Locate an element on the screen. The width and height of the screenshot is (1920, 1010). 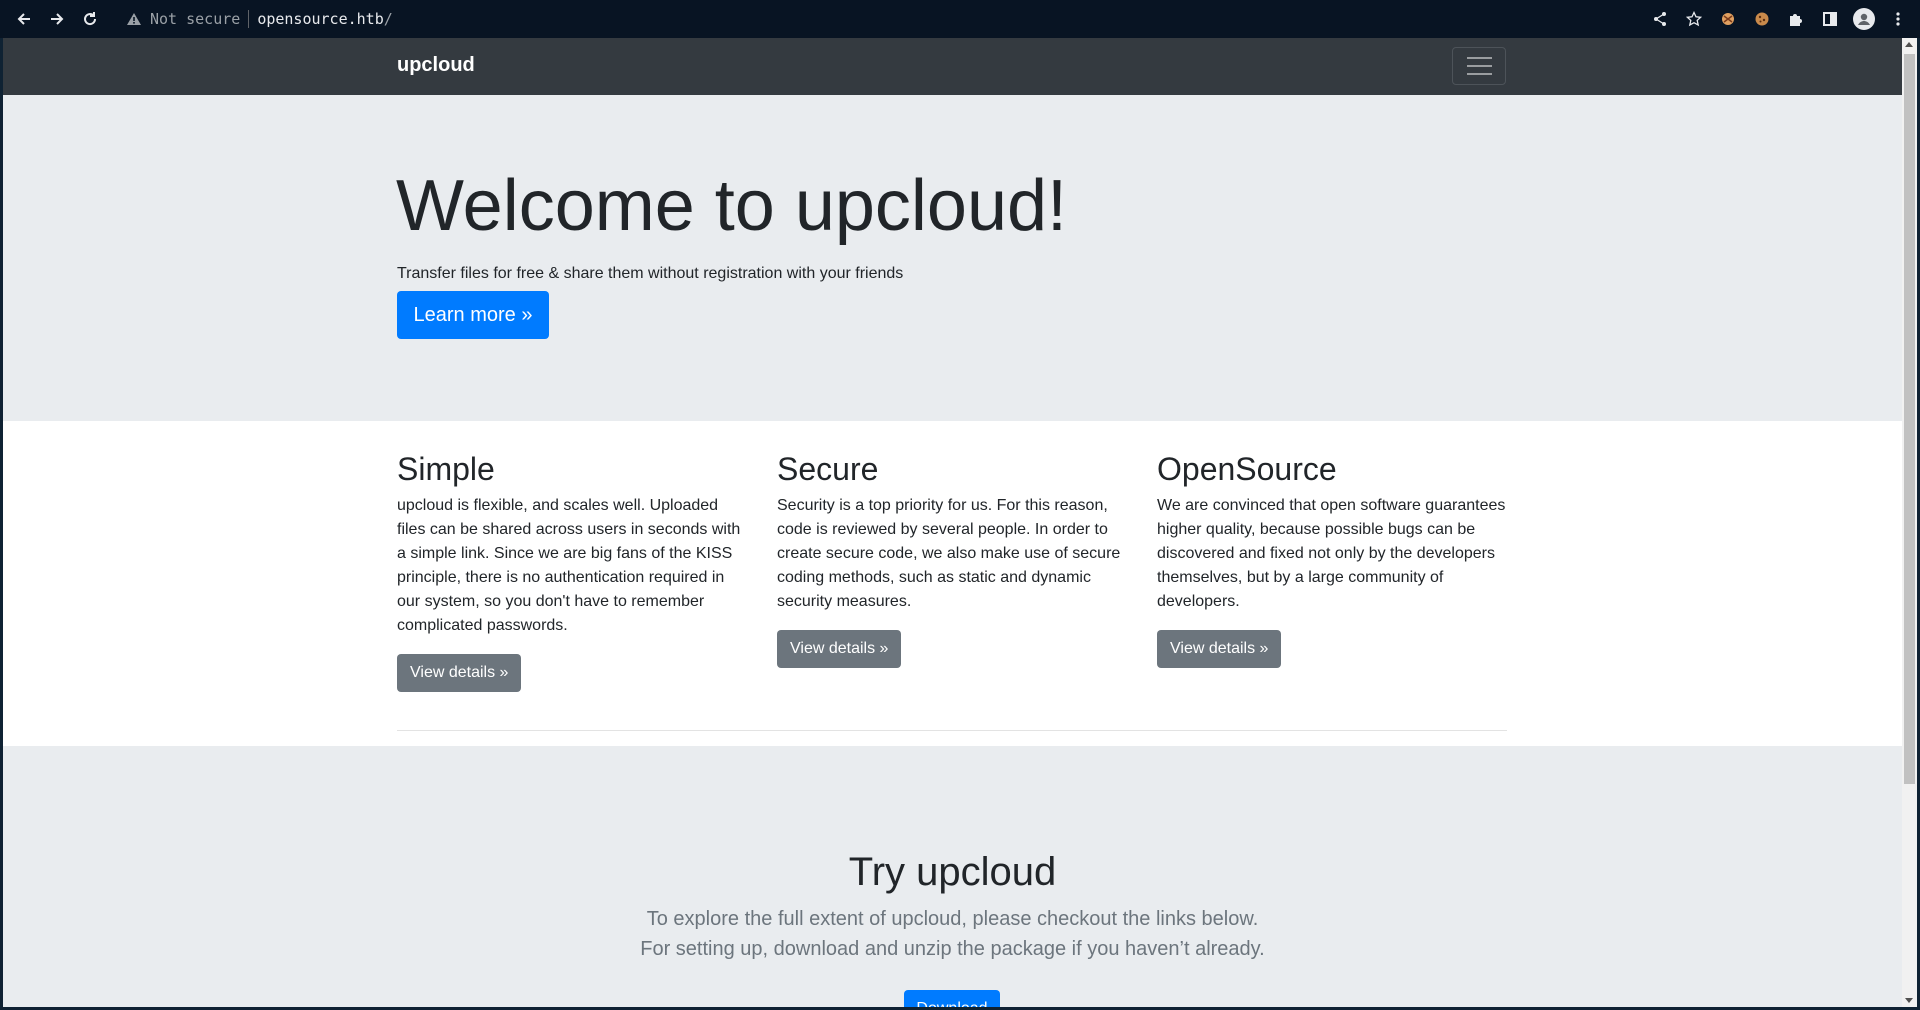
site-navbar: upcloud is located at coordinates (952, 66).